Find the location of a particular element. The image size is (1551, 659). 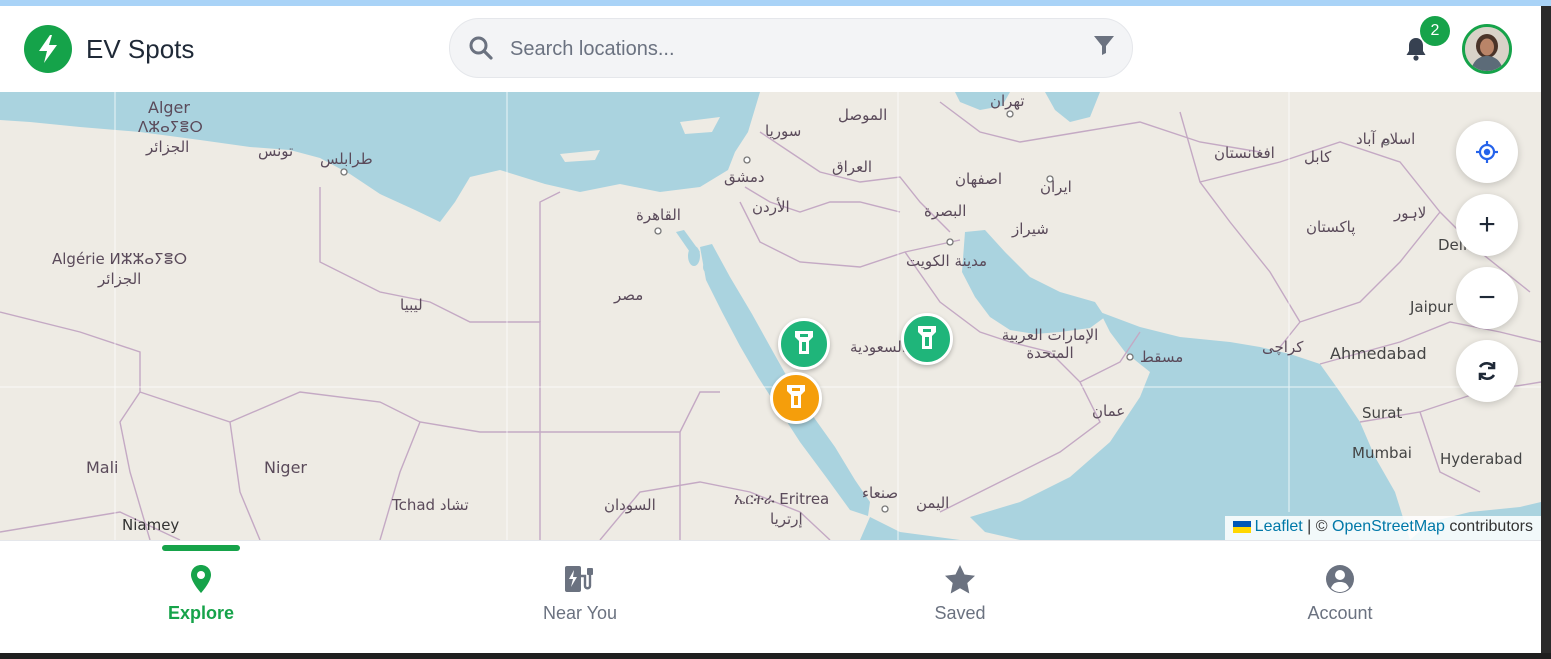

map-label: لاہور is located at coordinates (1410, 213).